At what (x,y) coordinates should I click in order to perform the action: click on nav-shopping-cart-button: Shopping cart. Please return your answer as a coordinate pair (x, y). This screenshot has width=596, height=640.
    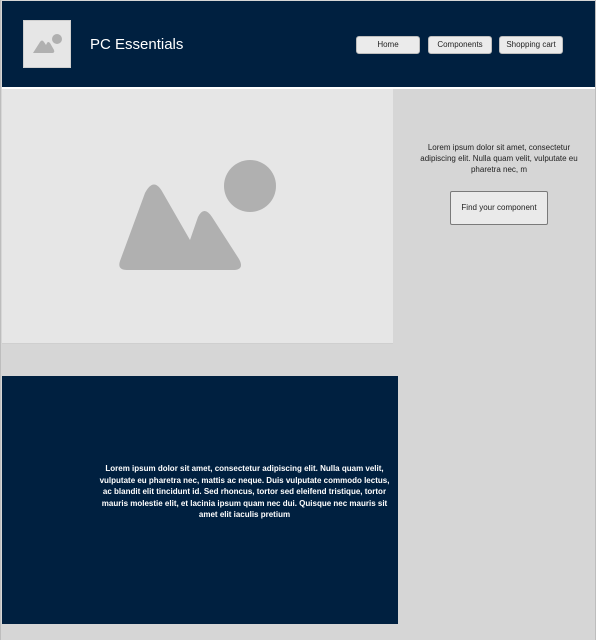
    Looking at the image, I should click on (531, 45).